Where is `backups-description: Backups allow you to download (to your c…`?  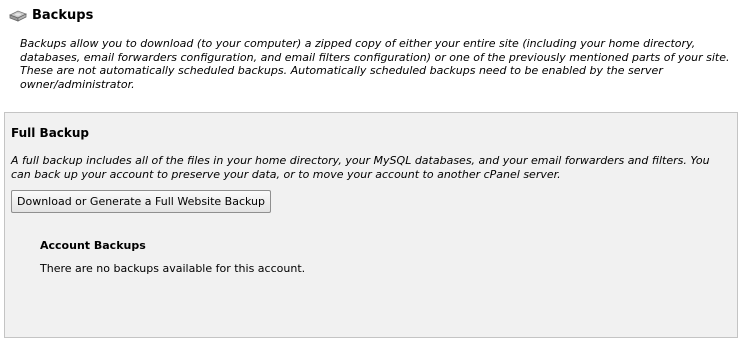 backups-description: Backups allow you to download (to your c… is located at coordinates (375, 64).